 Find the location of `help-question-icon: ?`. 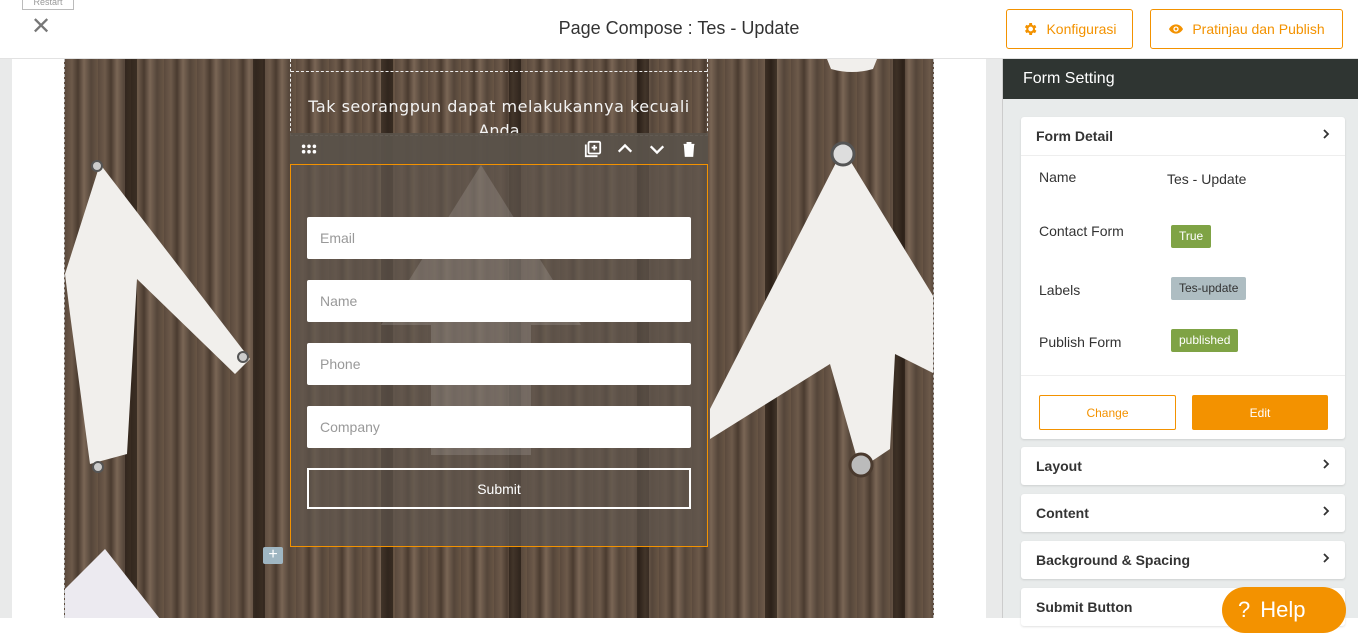

help-question-icon: ? is located at coordinates (1244, 609).